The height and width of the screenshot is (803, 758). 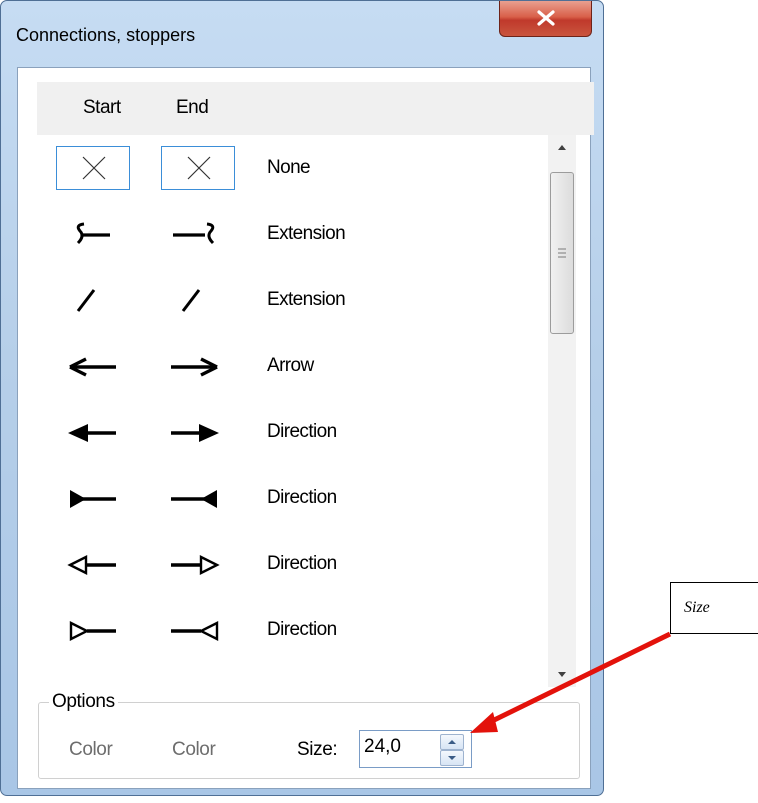 I want to click on filled-arrow-left-icon, so click(x=92, y=433).